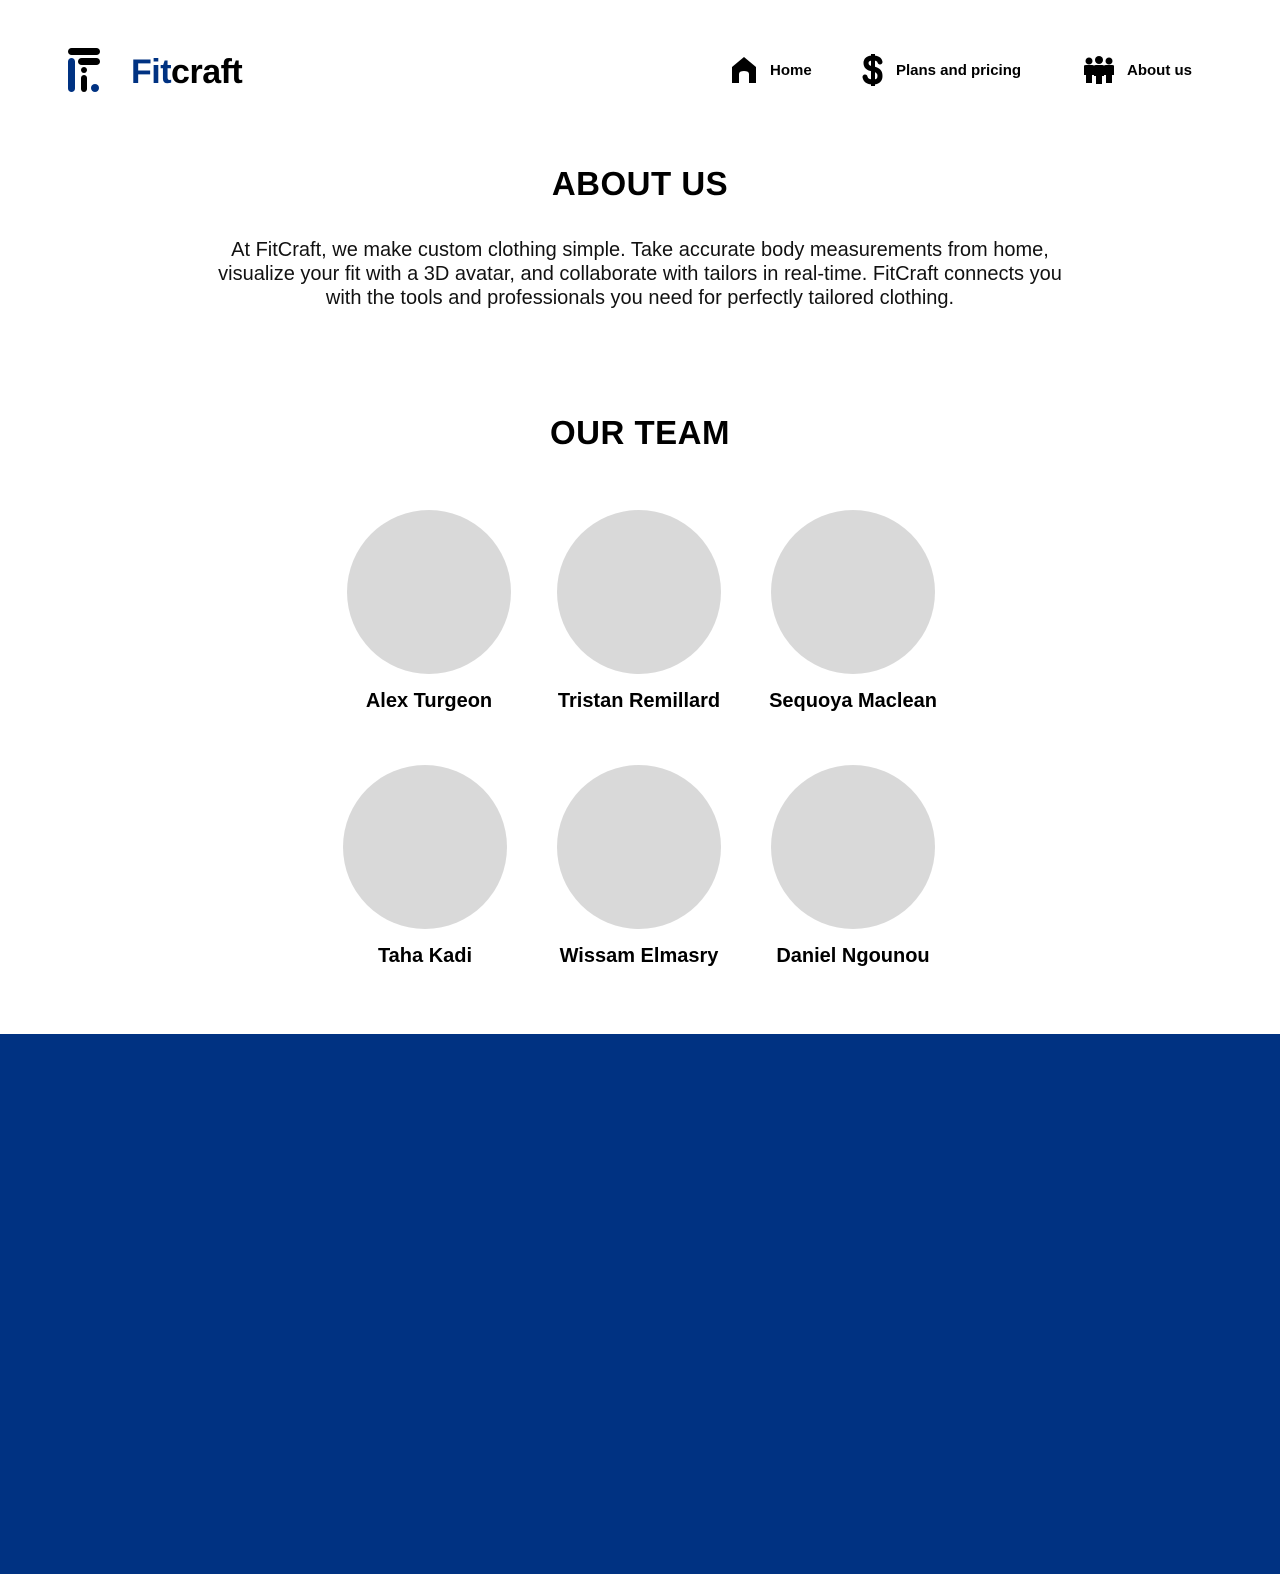 The width and height of the screenshot is (1280, 1574). Describe the element at coordinates (1099, 70) in the screenshot. I see `people-icon` at that location.